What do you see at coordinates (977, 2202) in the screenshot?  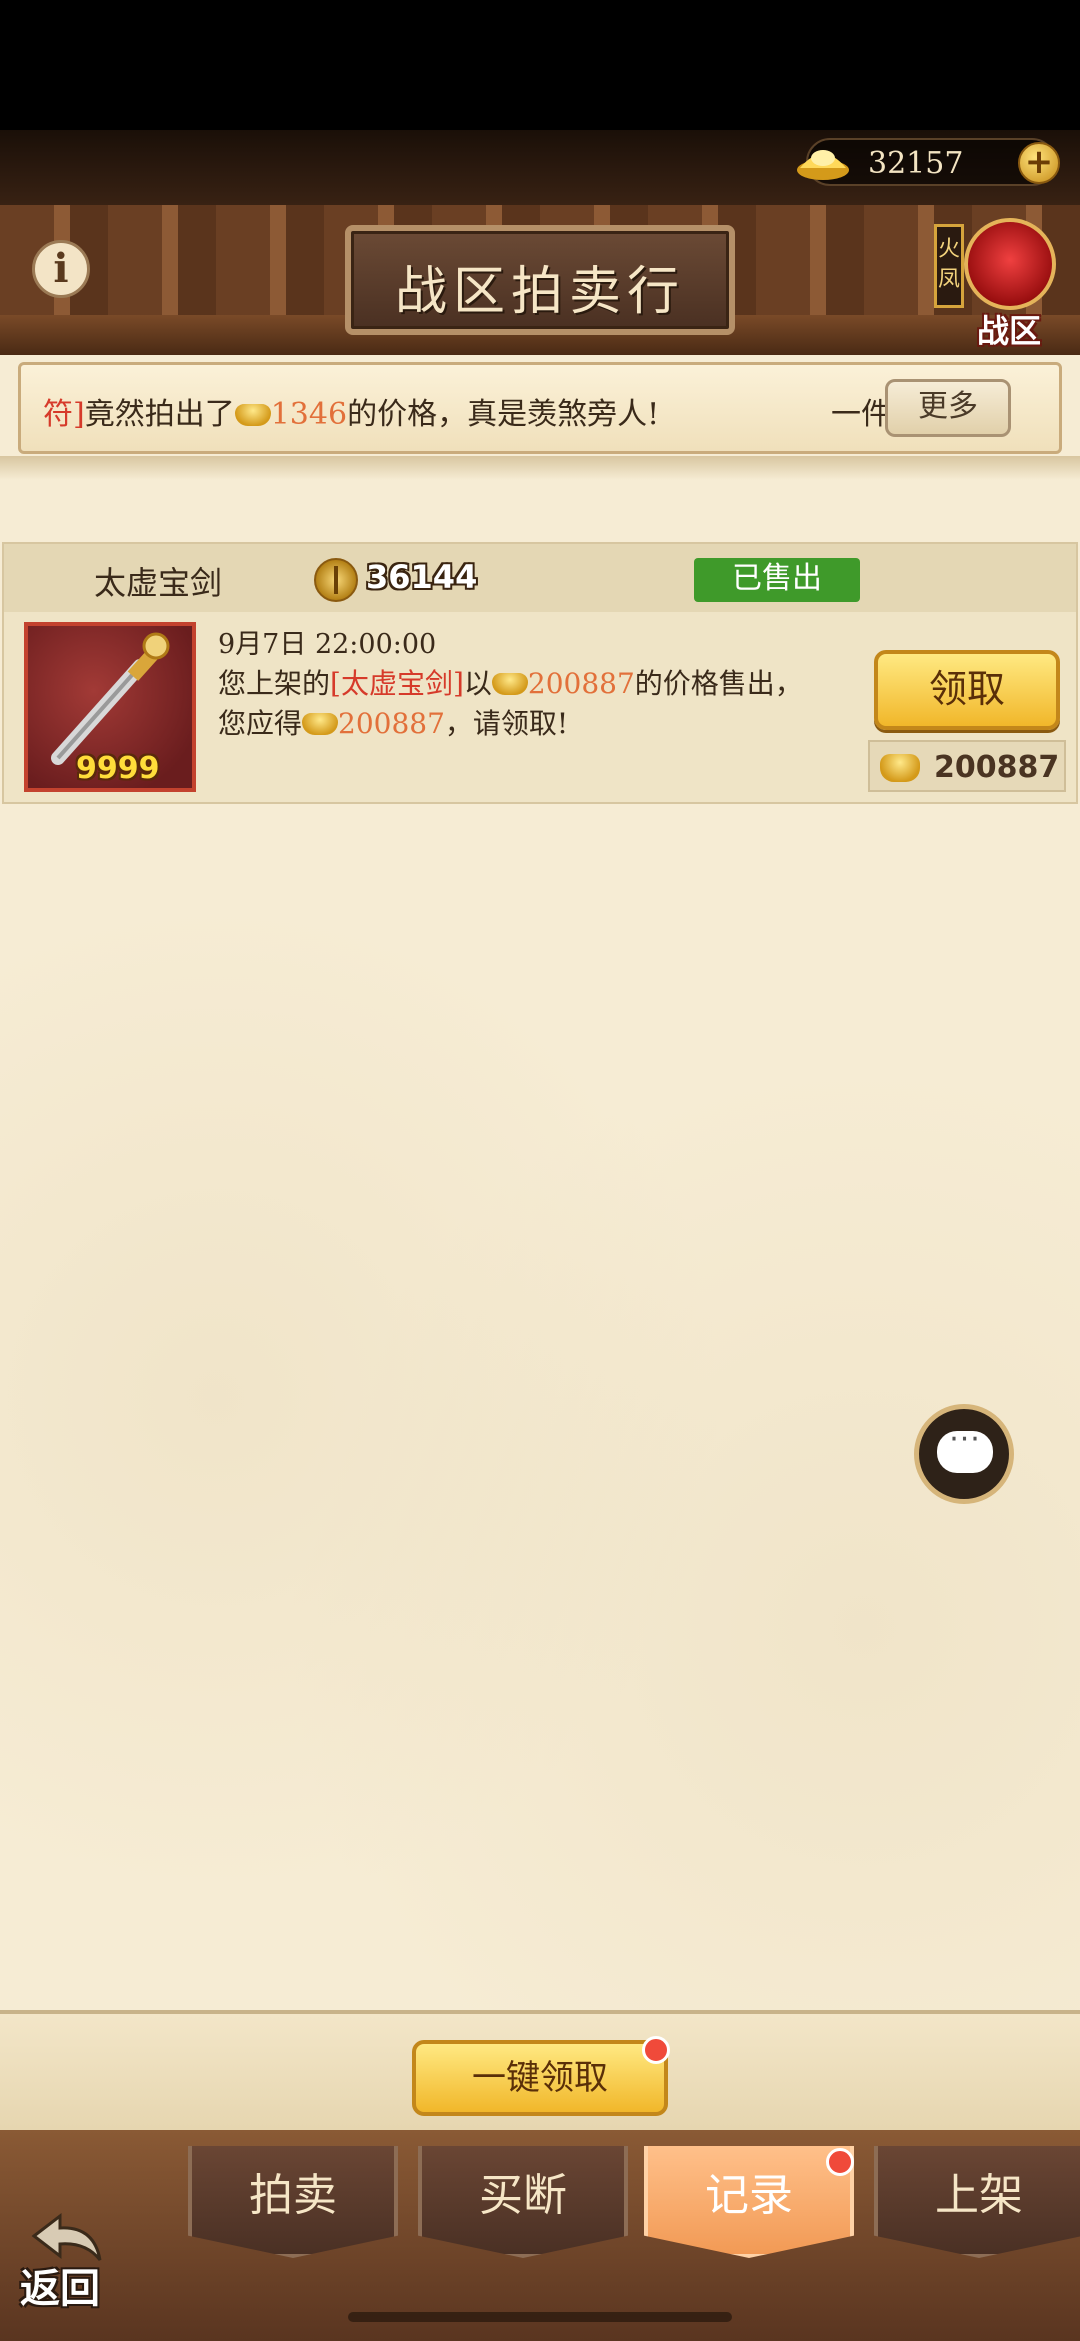 I see `tab-list-item: 上架` at bounding box center [977, 2202].